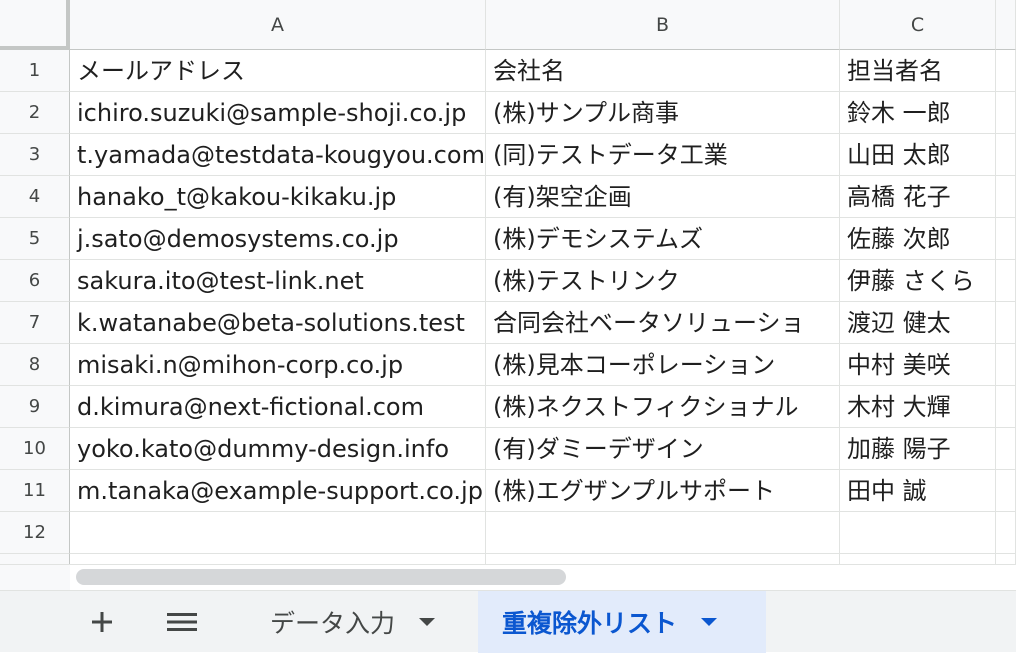 The image size is (1016, 653). Describe the element at coordinates (918, 449) in the screenshot. I see `table-cell: 加藤 陽子` at that location.